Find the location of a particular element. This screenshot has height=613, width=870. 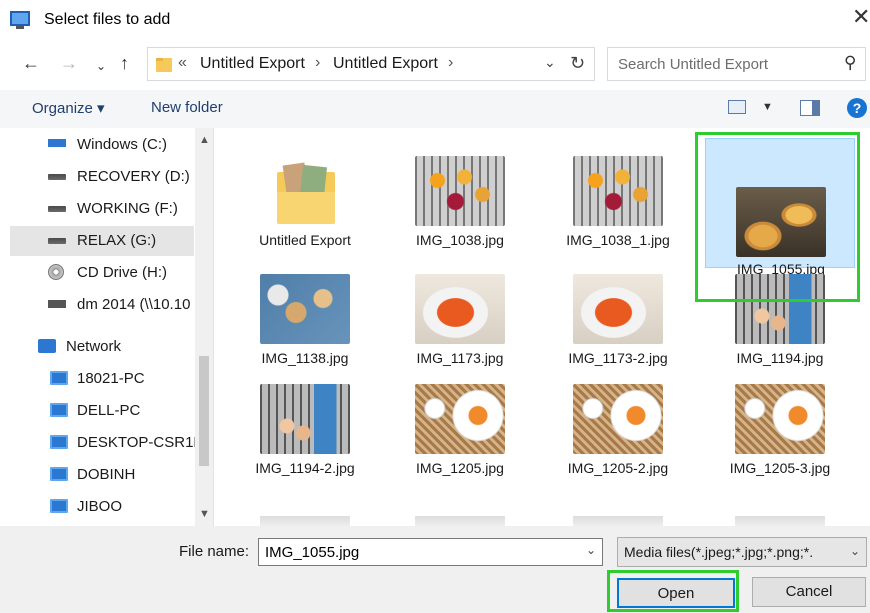

scroll-down-icon: ▼ is located at coordinates (204, 514).